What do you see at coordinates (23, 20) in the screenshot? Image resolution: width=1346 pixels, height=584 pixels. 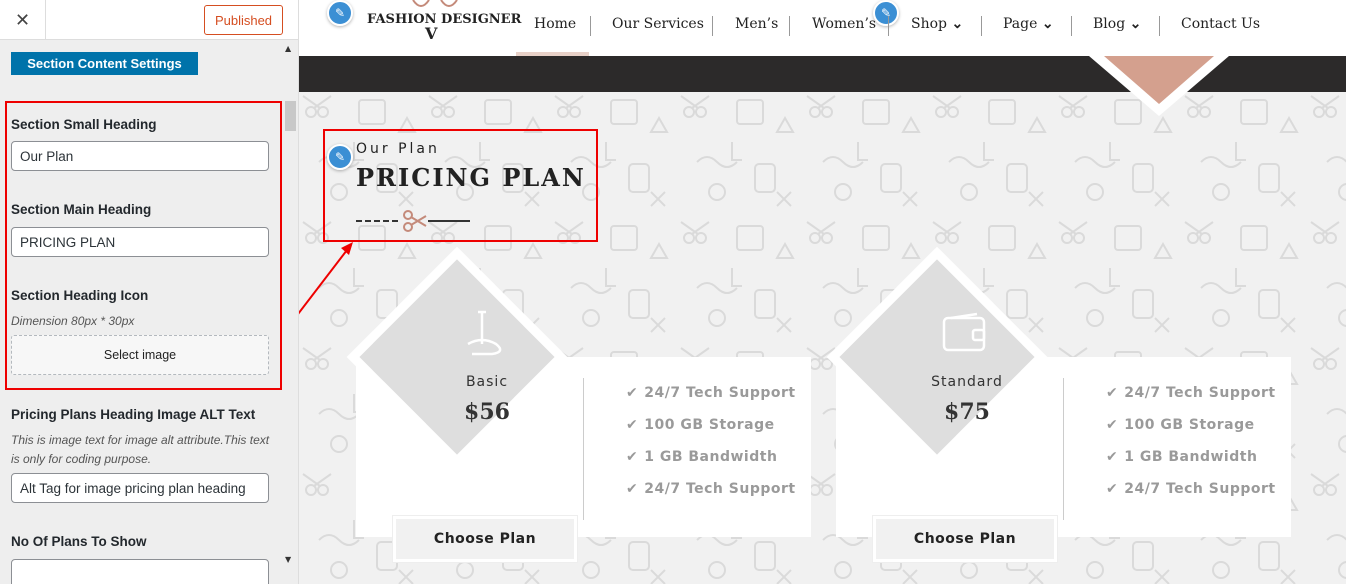 I see `close-icon: ✕` at bounding box center [23, 20].